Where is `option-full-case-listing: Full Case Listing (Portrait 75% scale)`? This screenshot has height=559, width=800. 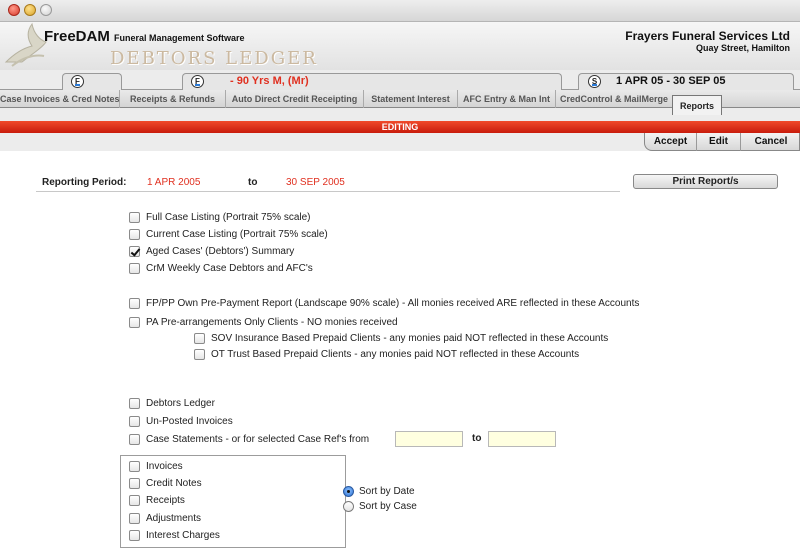
option-full-case-listing: Full Case Listing (Portrait 75% scale) is located at coordinates (220, 217).